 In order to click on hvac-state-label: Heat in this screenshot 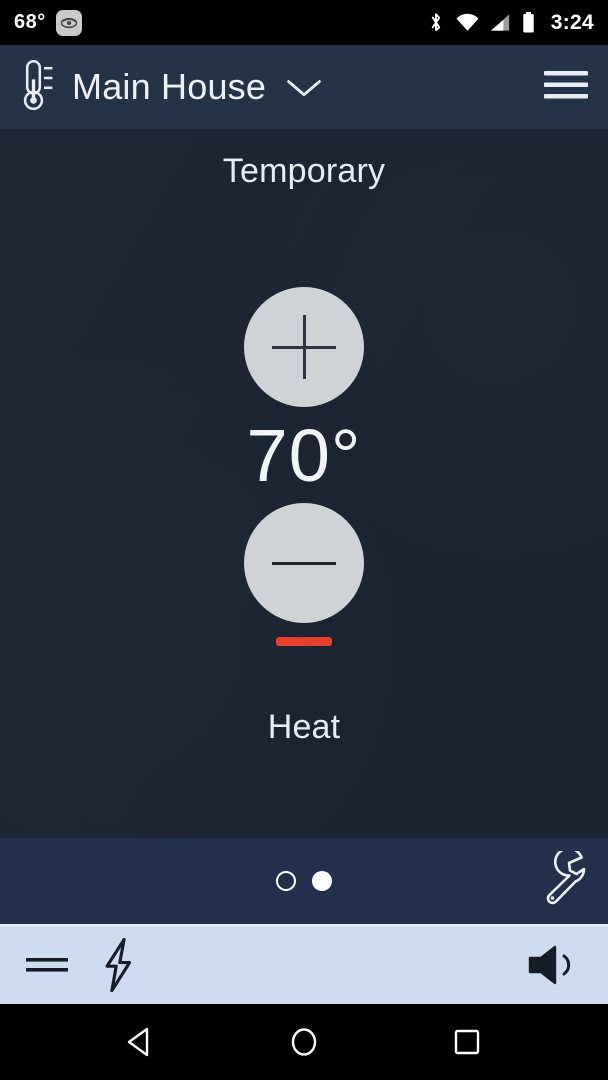, I will do `click(304, 727)`.